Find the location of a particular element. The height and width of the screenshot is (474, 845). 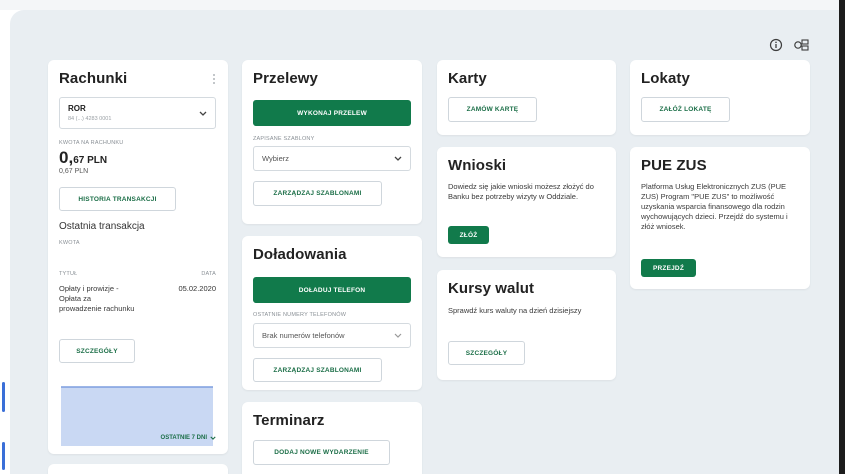

account-selector: ROR 84 (...) 4283 0001 is located at coordinates (137, 113).